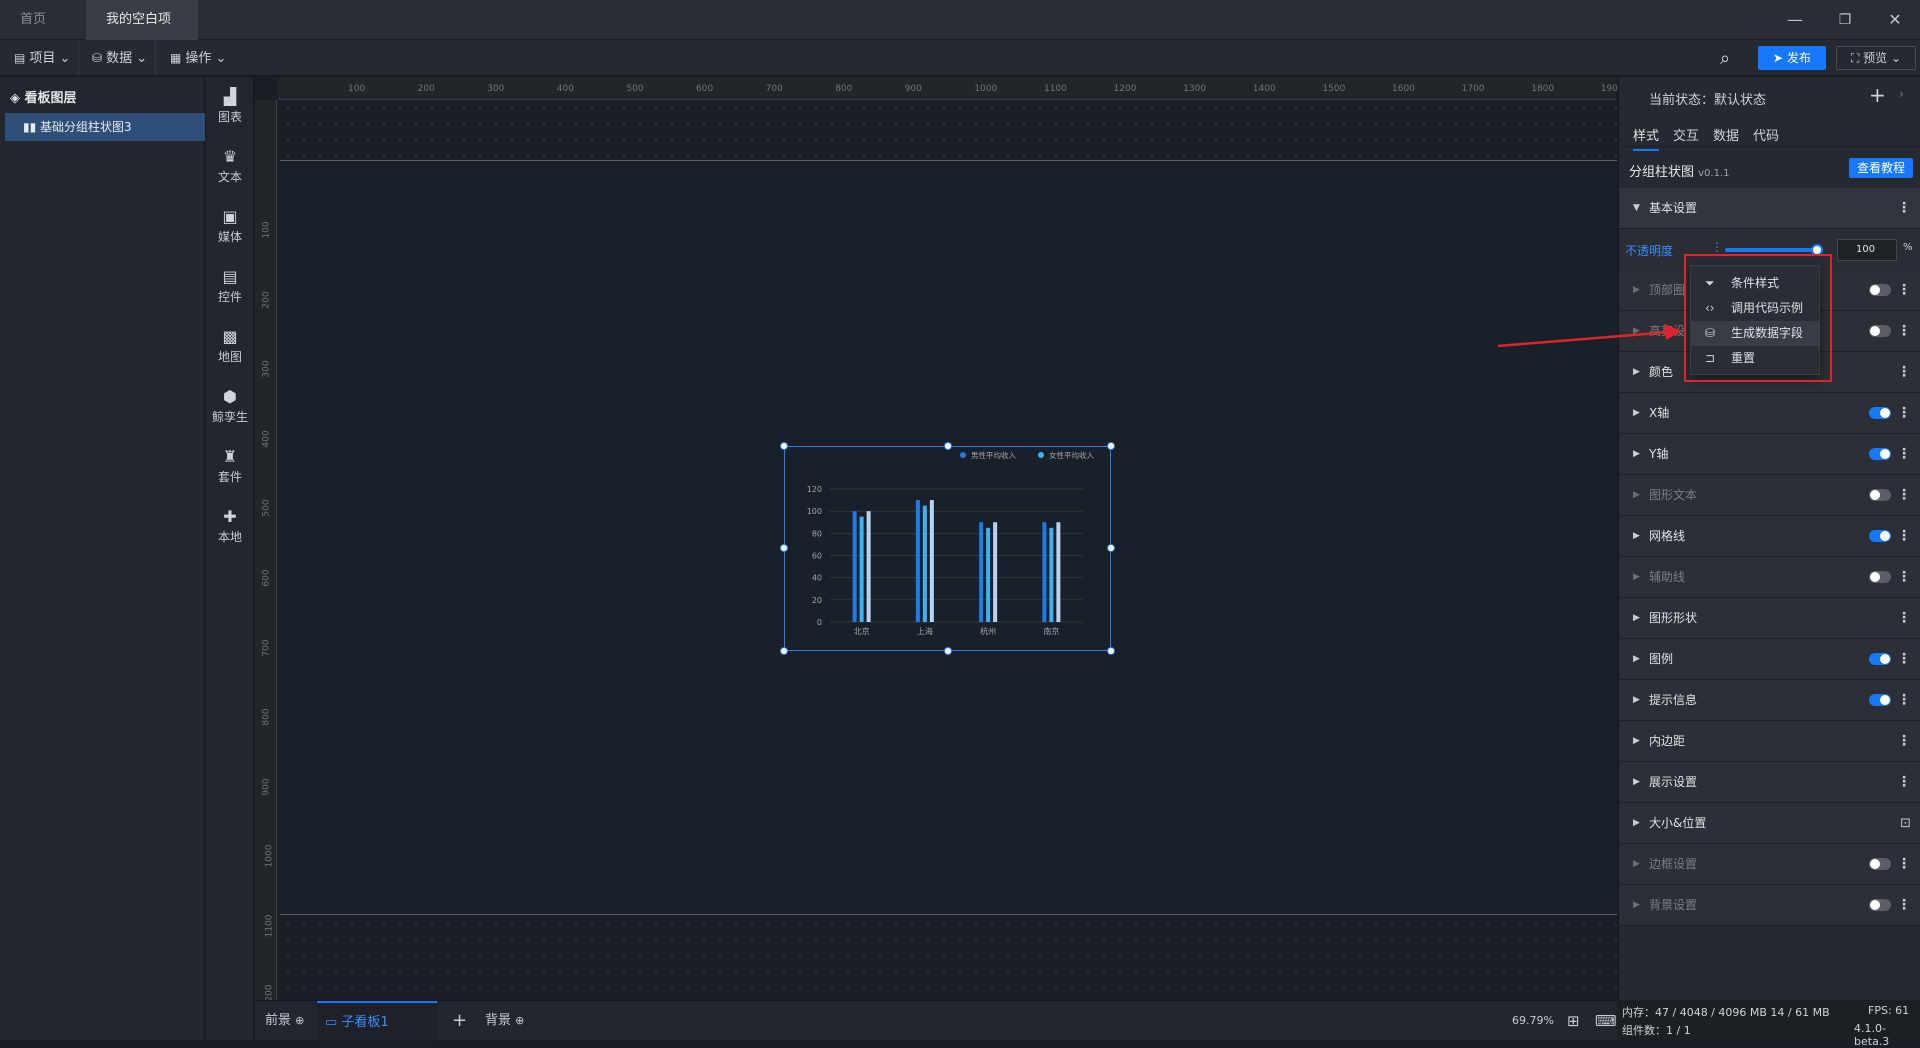  I want to click on tool-map: ▩ 地图, so click(230, 346).